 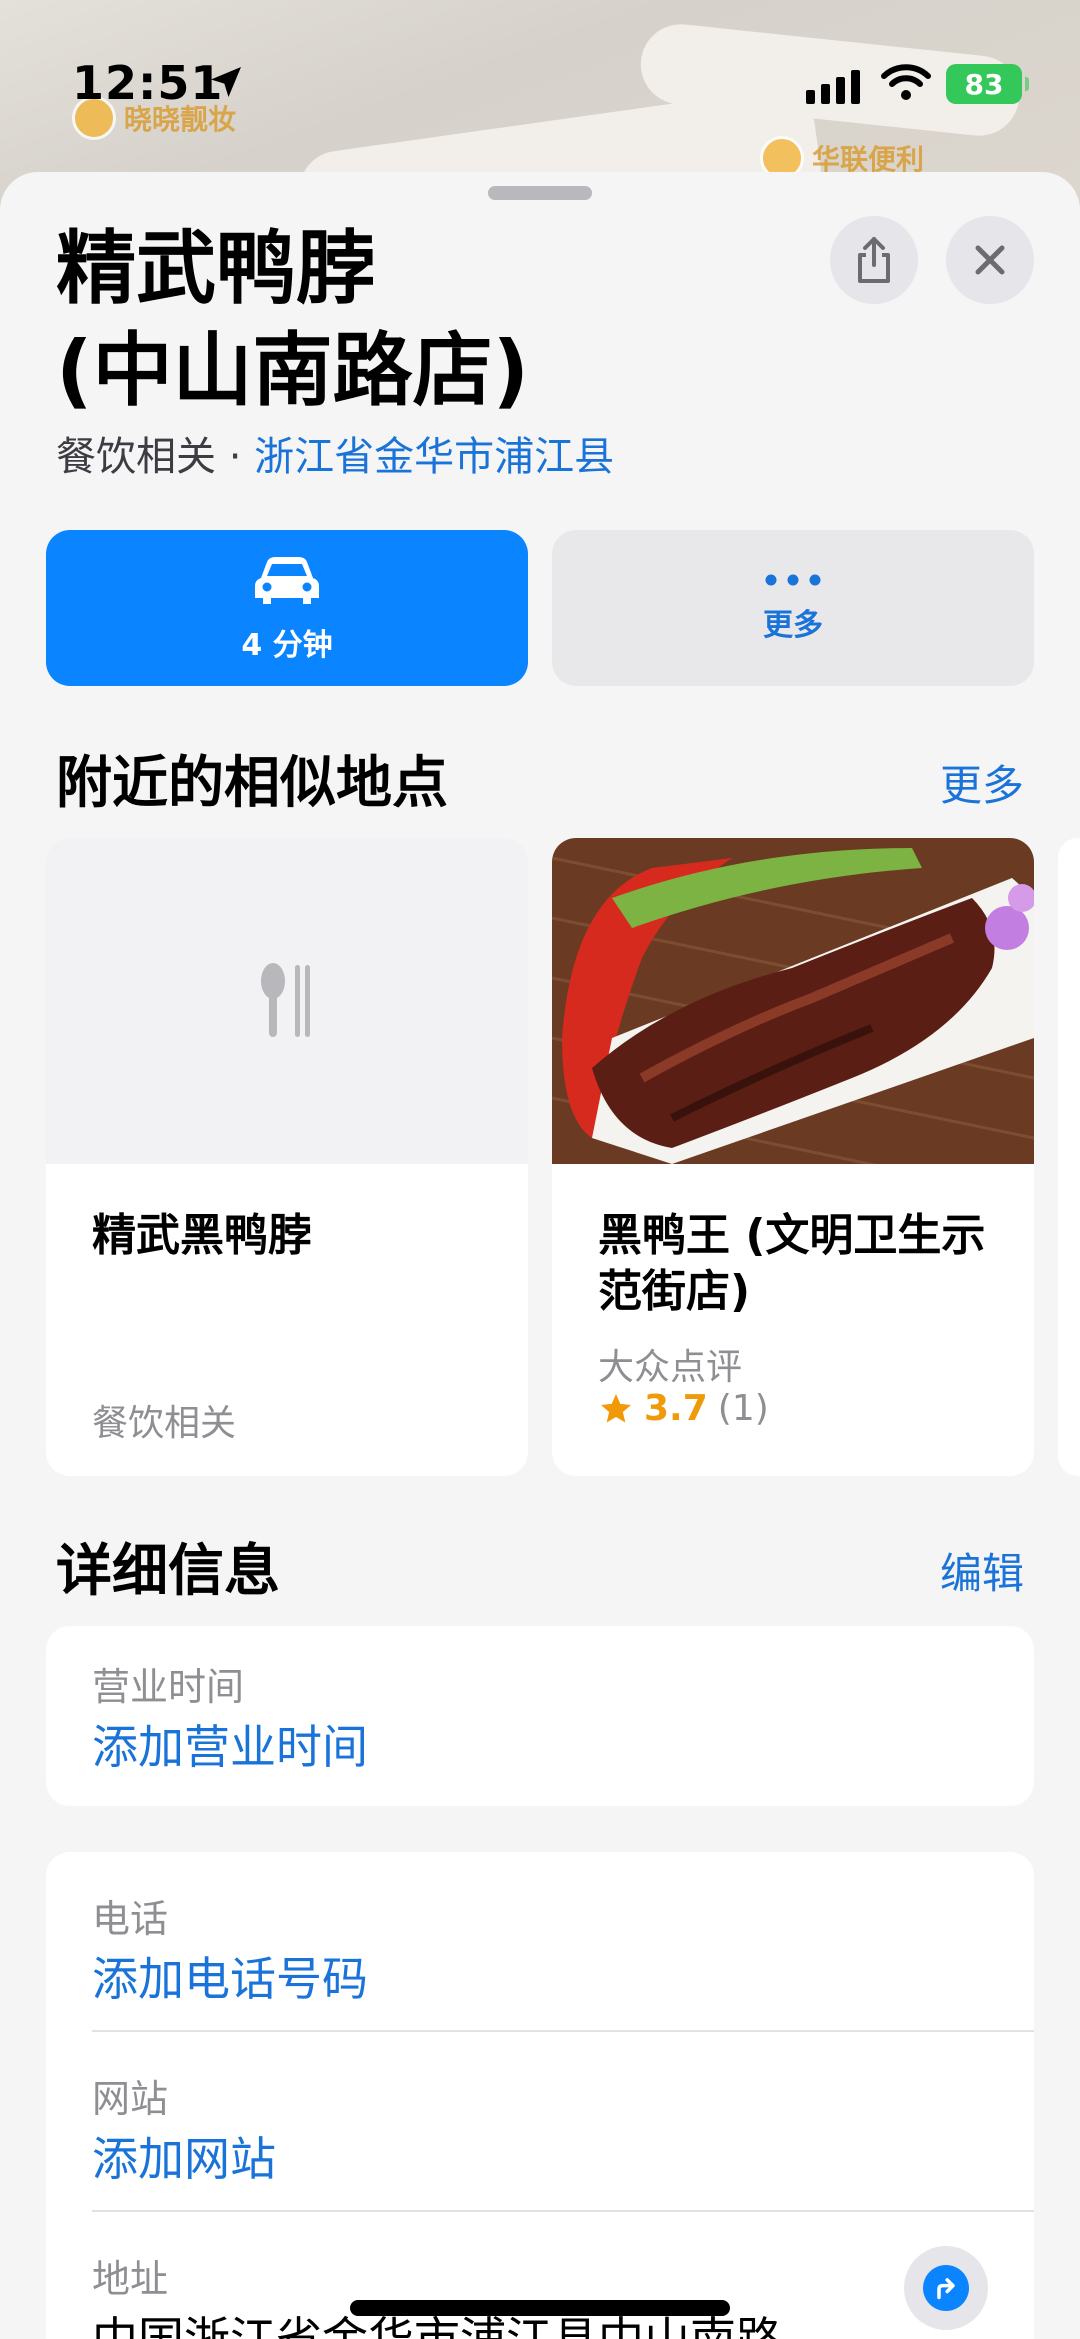 What do you see at coordinates (540, 2308) in the screenshot?
I see `home-indicator` at bounding box center [540, 2308].